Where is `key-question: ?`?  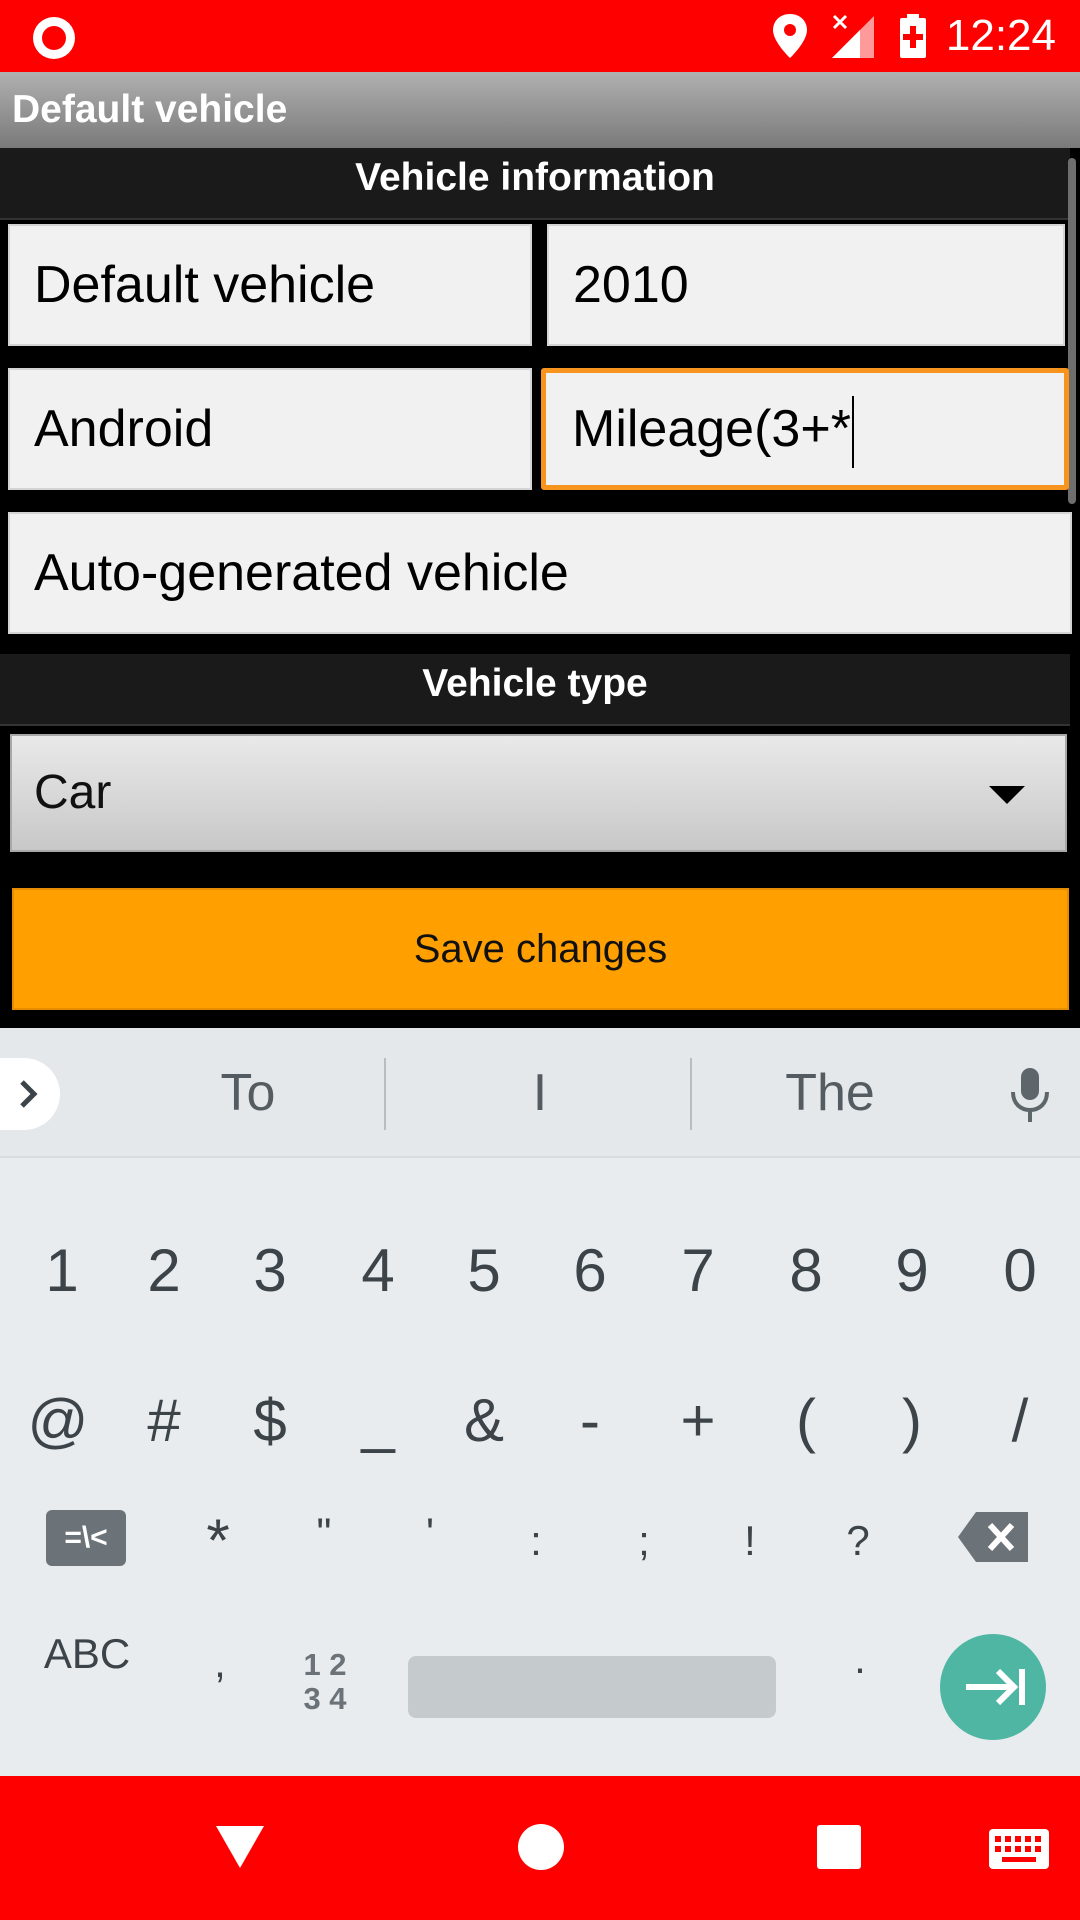 key-question: ? is located at coordinates (858, 1541).